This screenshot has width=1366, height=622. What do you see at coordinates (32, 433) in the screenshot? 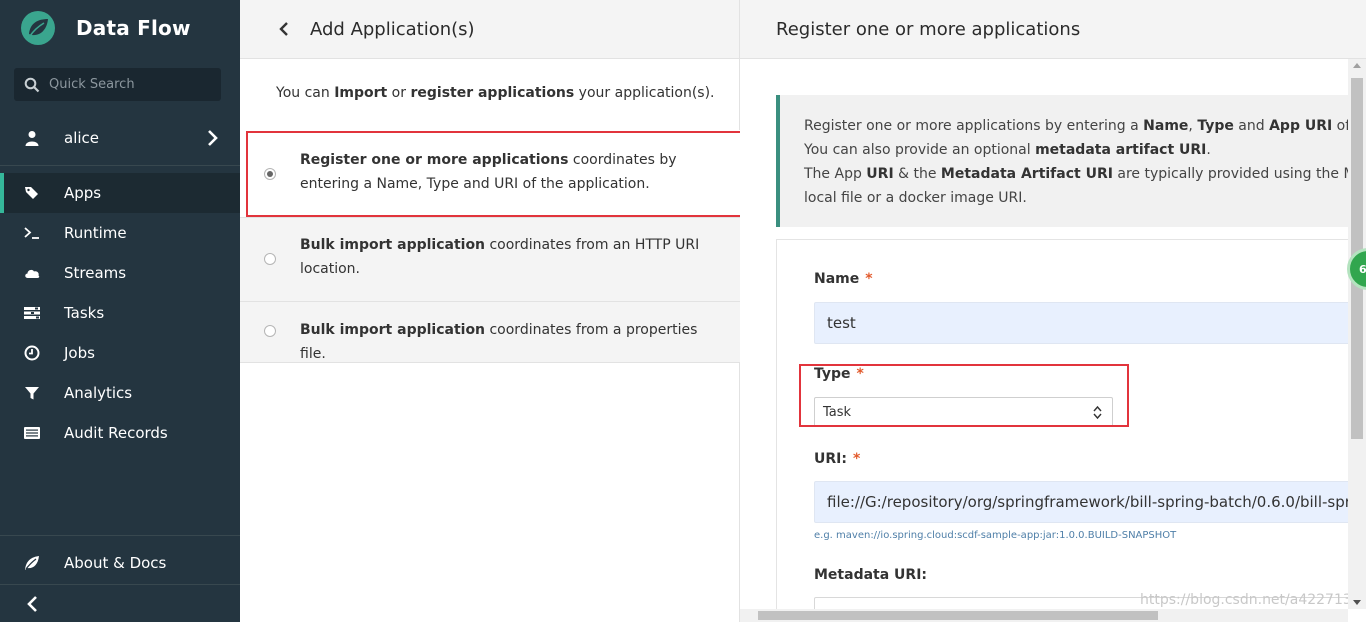
I see `list-icon` at bounding box center [32, 433].